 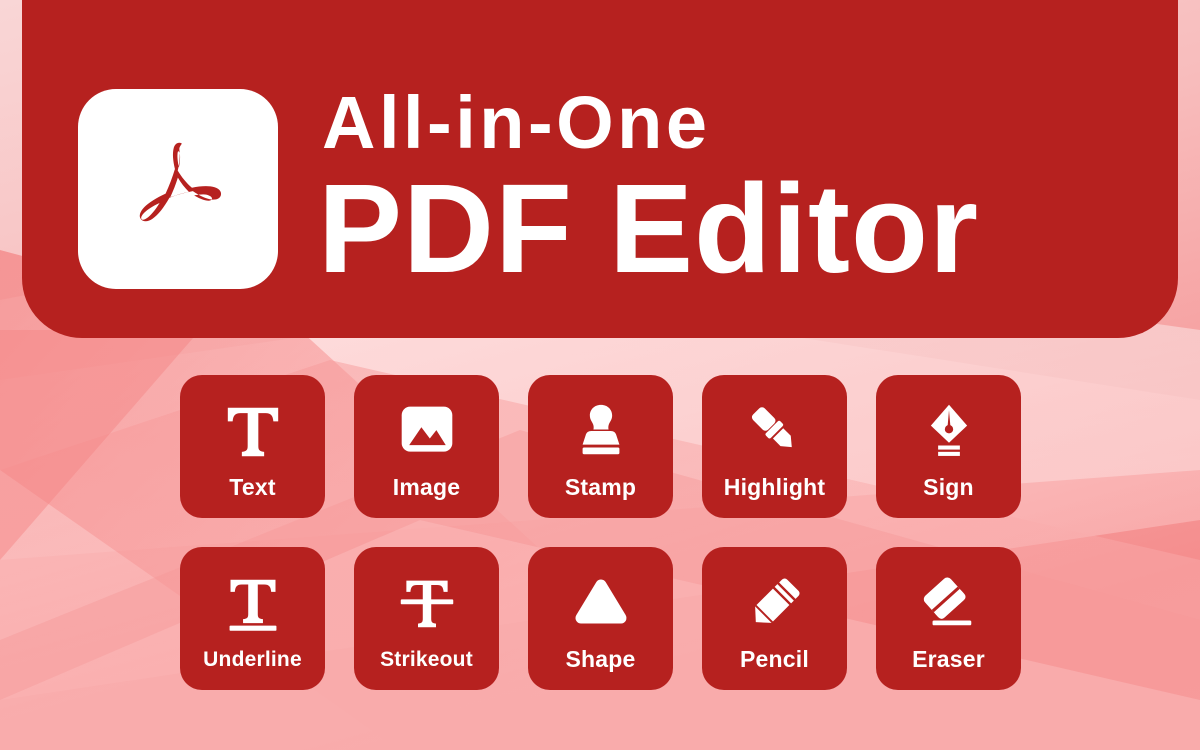 I want to click on adobe-acrobat-logo-icon, so click(x=178, y=189).